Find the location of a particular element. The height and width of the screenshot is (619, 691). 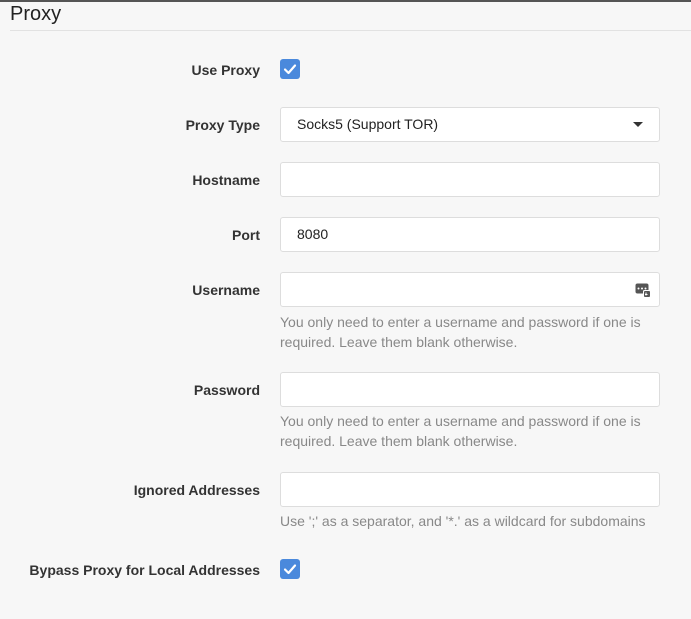

username-label: Username is located at coordinates (226, 290).